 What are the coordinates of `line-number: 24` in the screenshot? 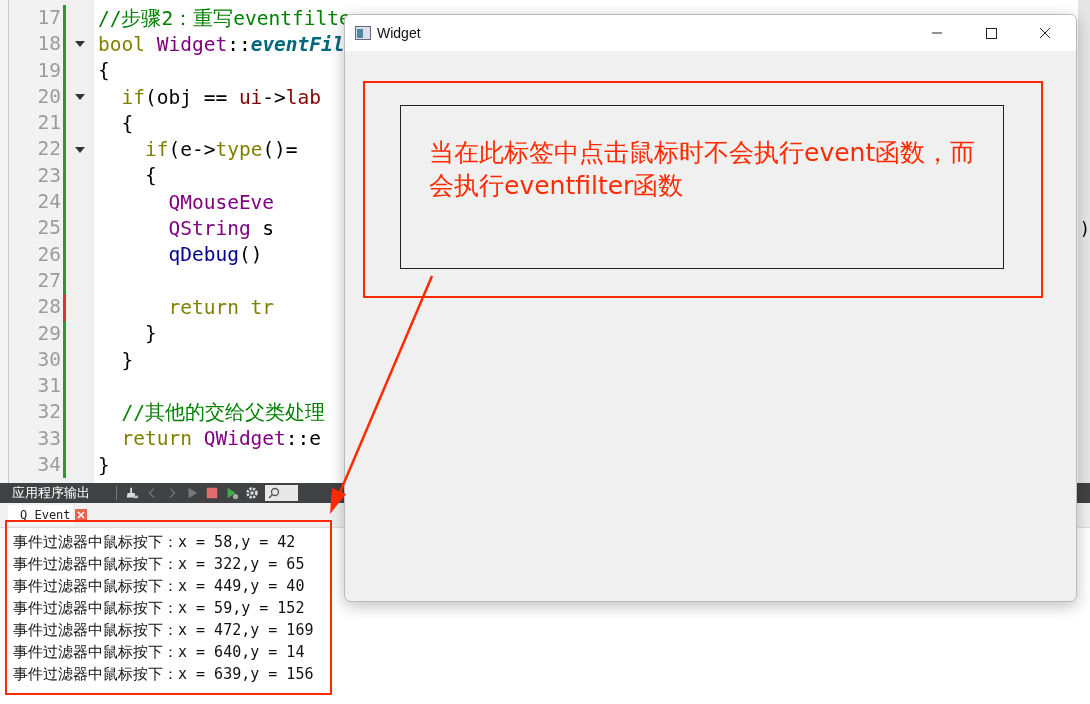 It's located at (49, 202).